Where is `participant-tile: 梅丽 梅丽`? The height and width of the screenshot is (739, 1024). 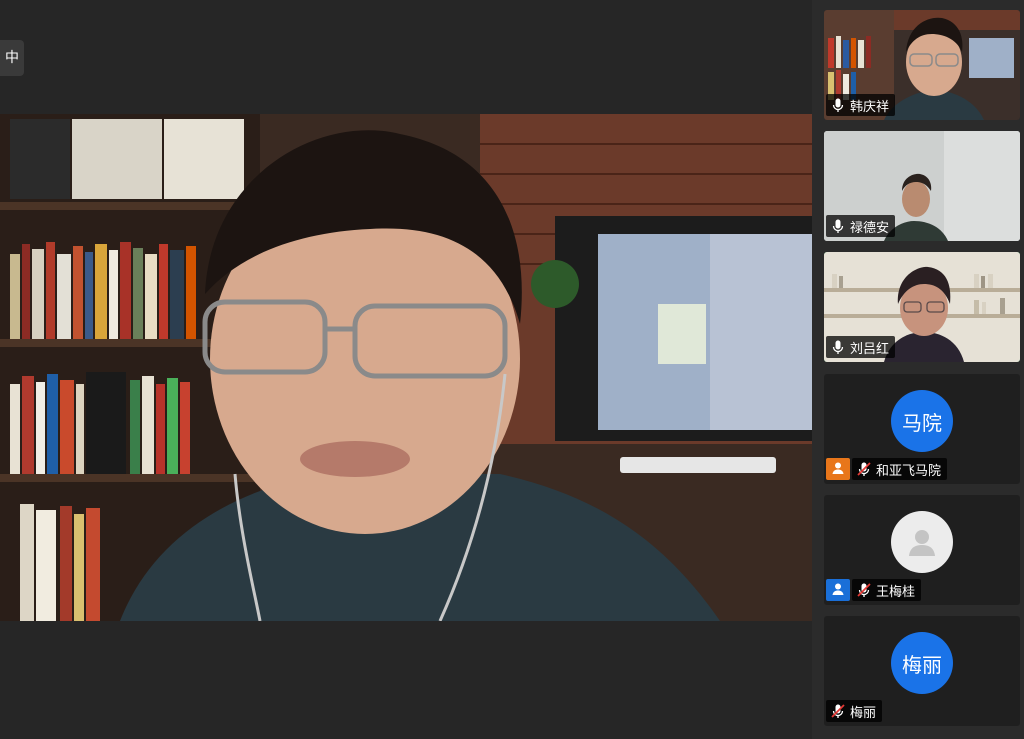
participant-tile: 梅丽 梅丽 is located at coordinates (922, 671).